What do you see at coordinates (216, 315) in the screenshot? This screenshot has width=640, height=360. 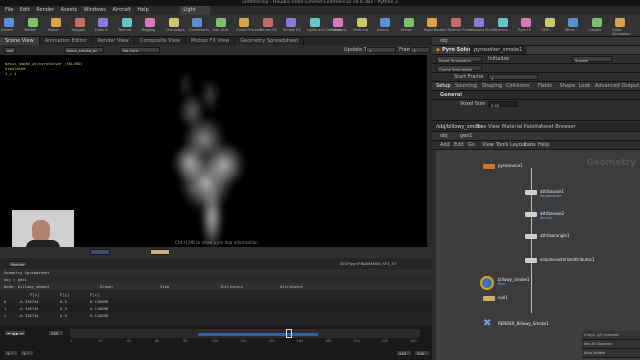 I see `table-row: 2 -0.338744 0.5 0.110898` at bounding box center [216, 315].